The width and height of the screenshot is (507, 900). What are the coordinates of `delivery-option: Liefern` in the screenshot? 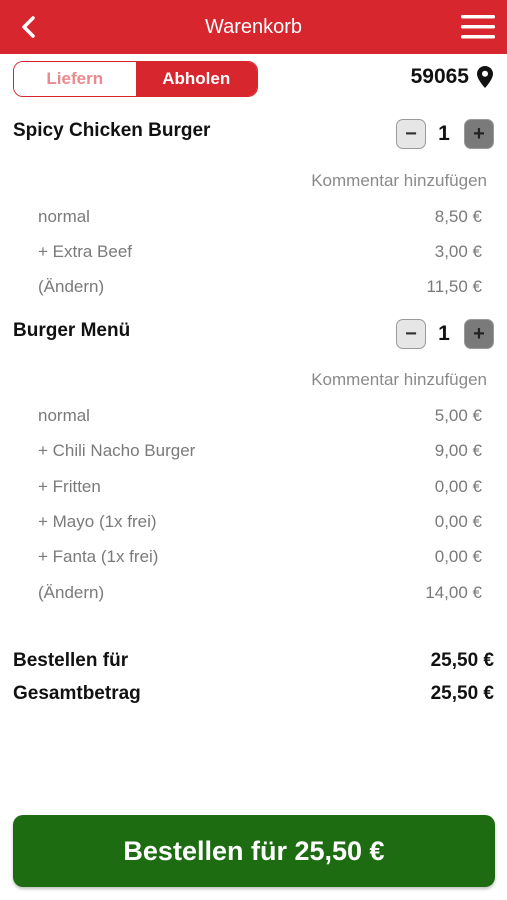 It's located at (75, 79).